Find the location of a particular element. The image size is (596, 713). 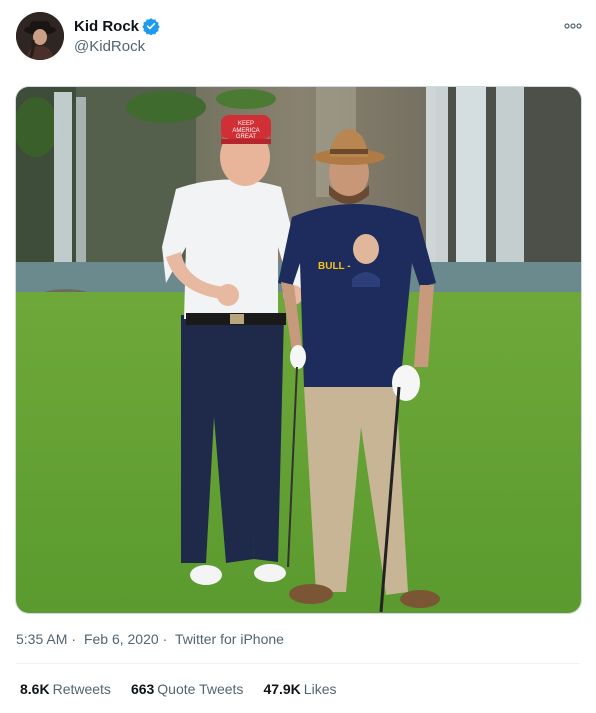

retweets-stat: 8.6K Retweets is located at coordinates (65, 689).